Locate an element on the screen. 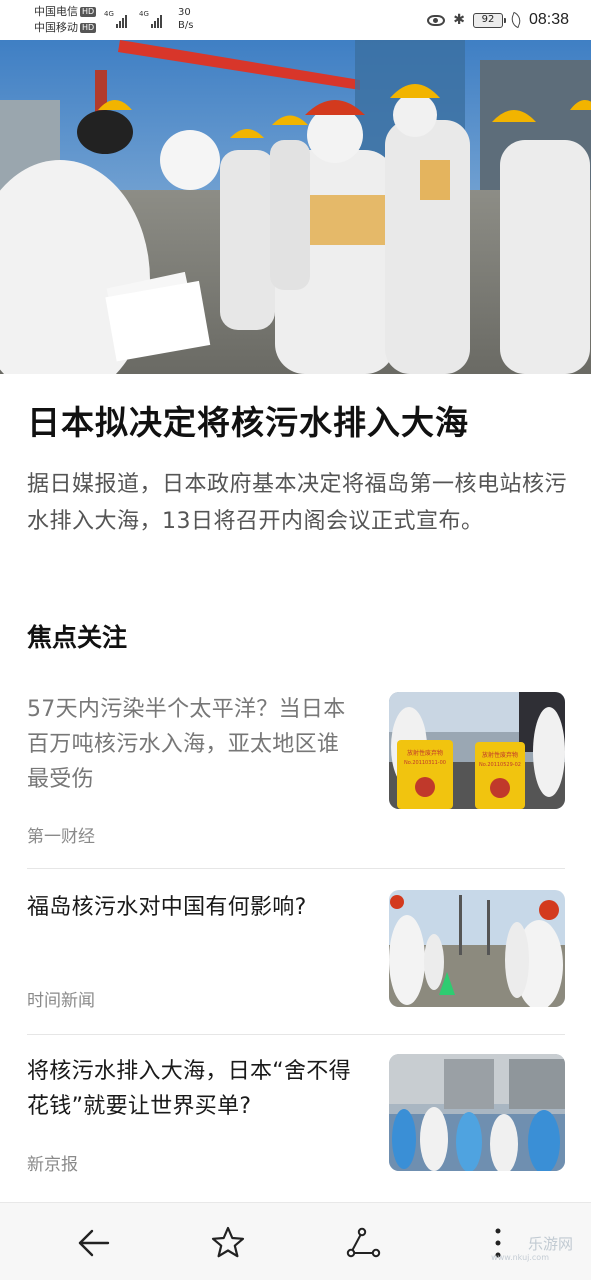 The image size is (591, 1280). back-button is located at coordinates (93, 1243).